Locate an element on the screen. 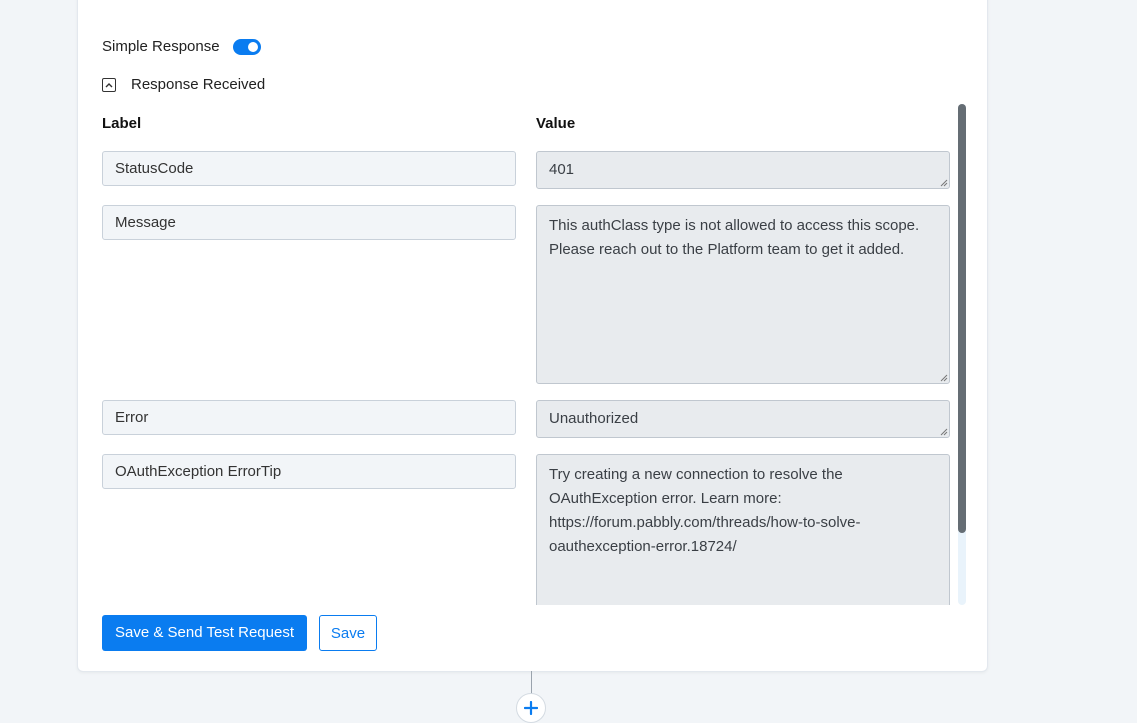 The height and width of the screenshot is (723, 1137). plus-icon is located at coordinates (531, 708).